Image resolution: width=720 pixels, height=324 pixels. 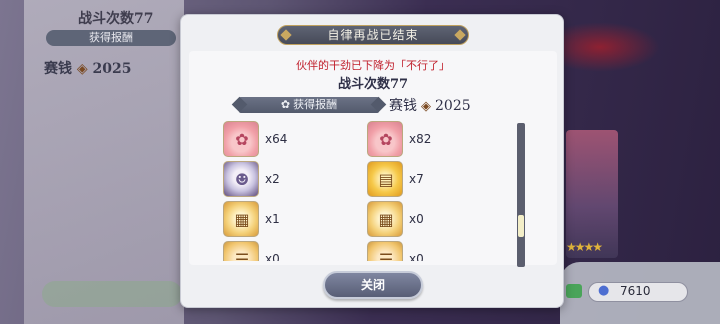 I want to click on item-quantity: x82, so click(x=420, y=139).